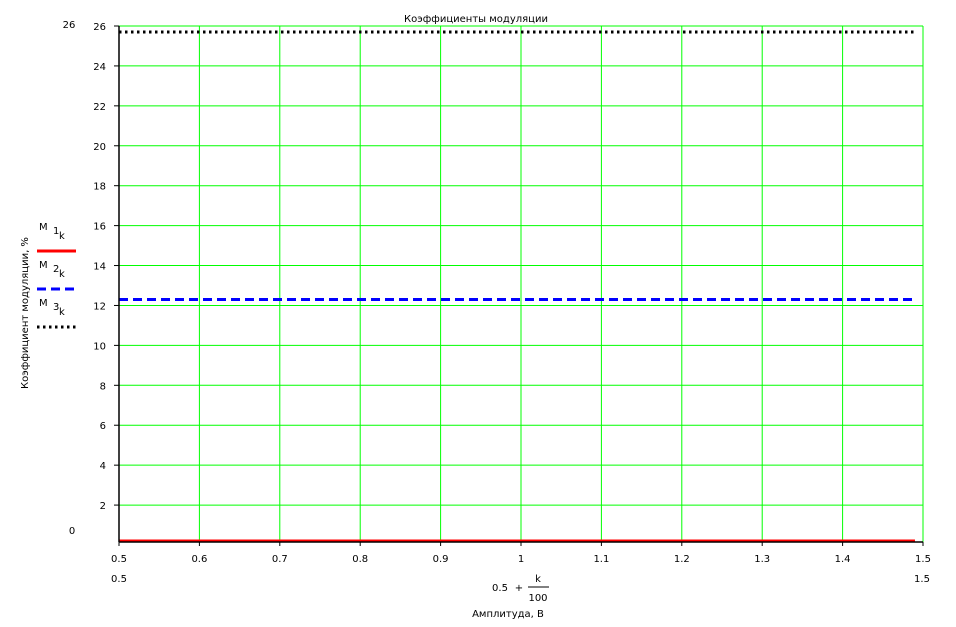  What do you see at coordinates (103, 386) in the screenshot?
I see `y-tick-label: 8` at bounding box center [103, 386].